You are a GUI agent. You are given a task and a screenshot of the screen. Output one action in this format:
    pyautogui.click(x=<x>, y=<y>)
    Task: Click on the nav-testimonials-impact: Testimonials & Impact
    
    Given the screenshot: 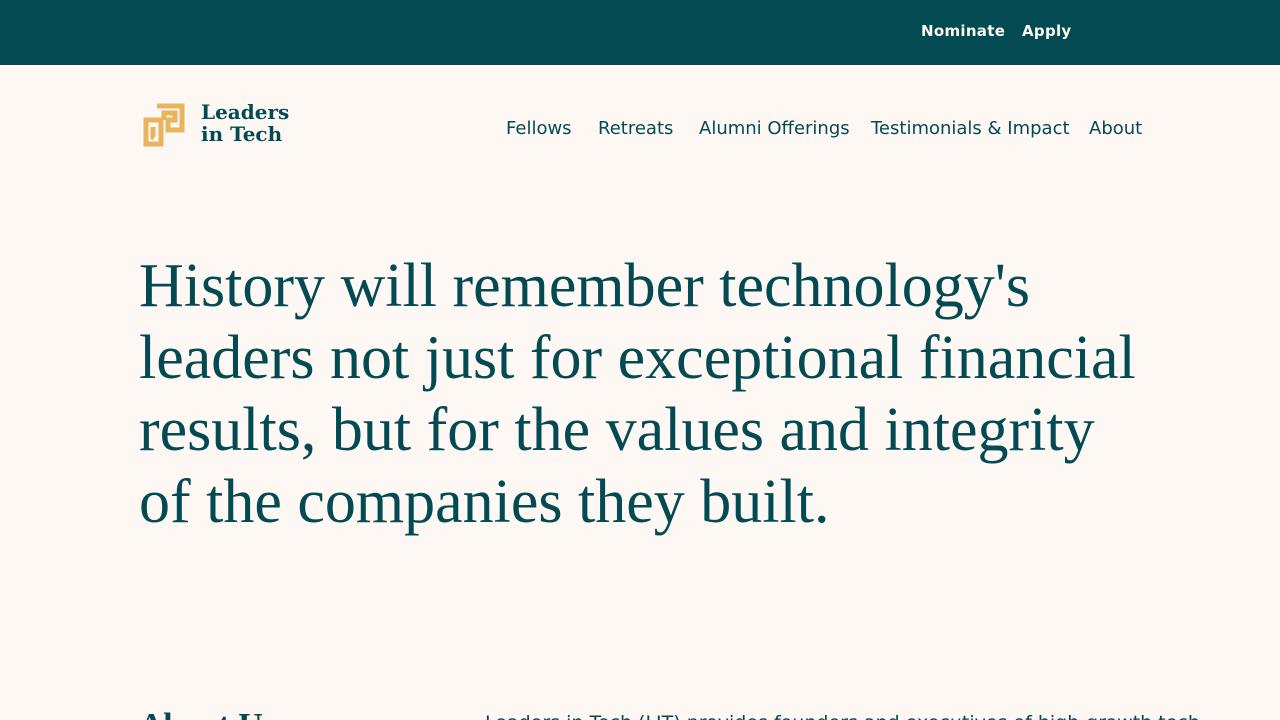 What is the action you would take?
    pyautogui.click(x=970, y=128)
    